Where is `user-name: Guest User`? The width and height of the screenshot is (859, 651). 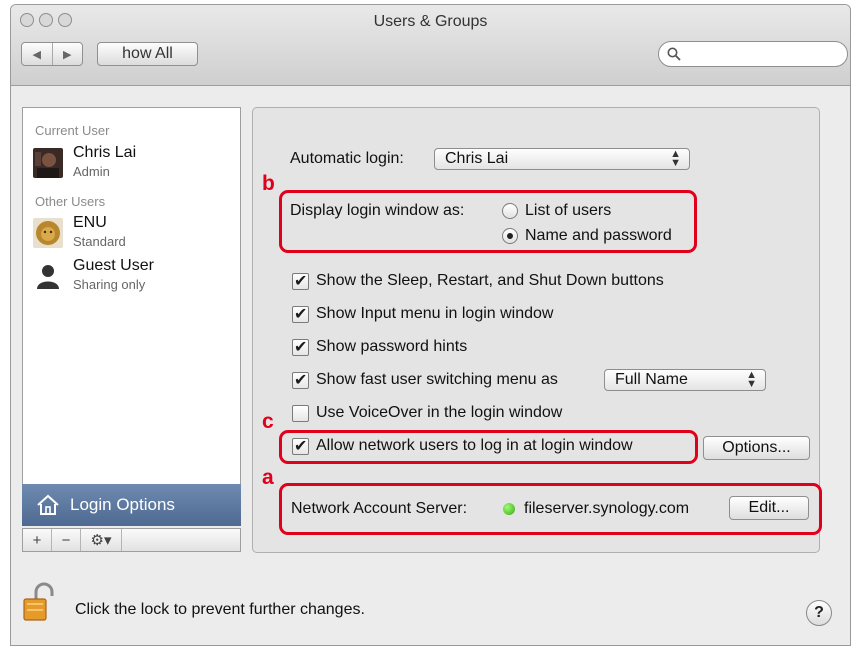
user-name: Guest User is located at coordinates (113, 265).